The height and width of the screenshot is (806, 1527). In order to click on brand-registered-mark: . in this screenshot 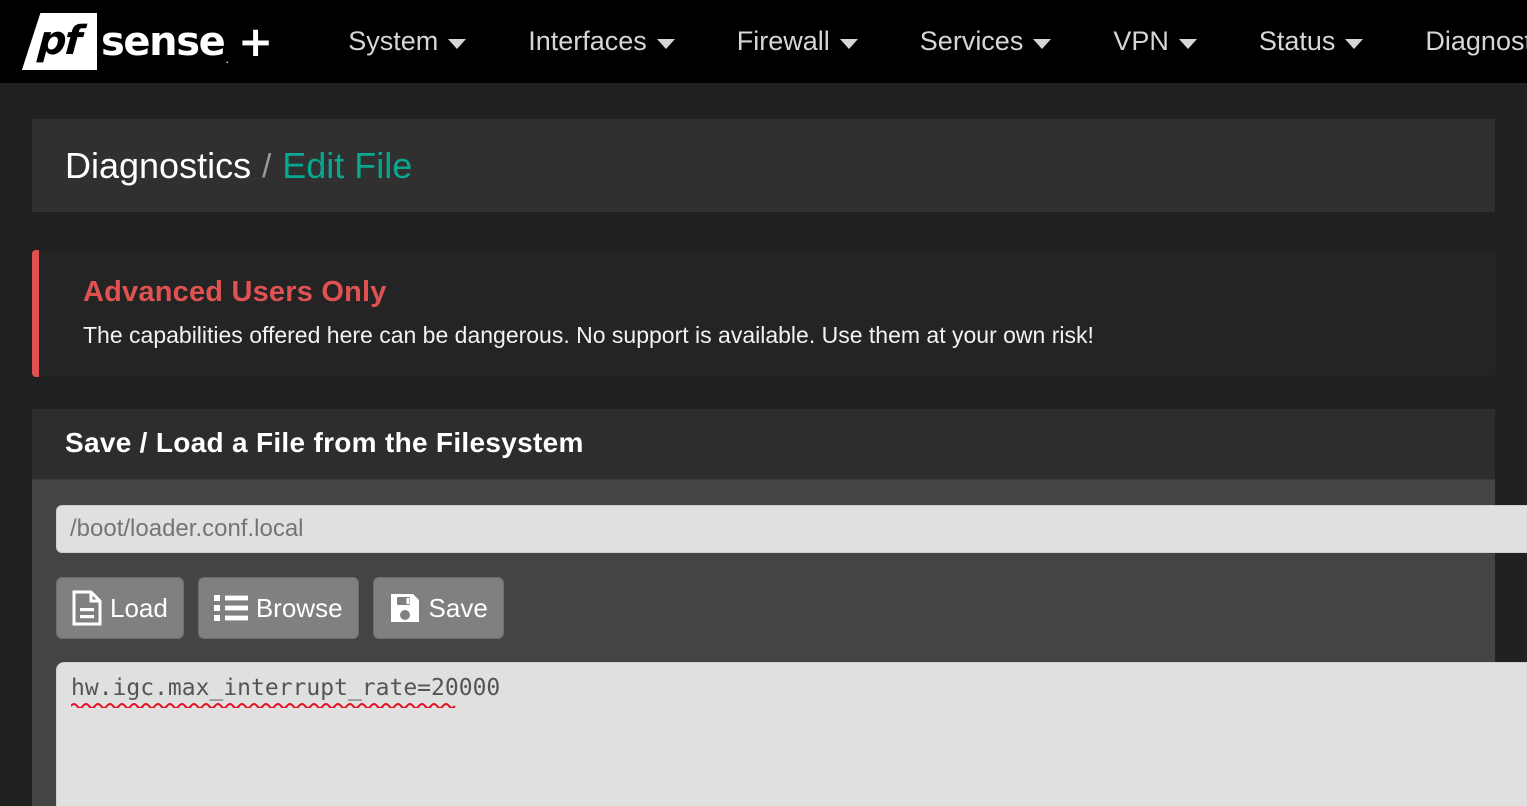, I will do `click(227, 58)`.